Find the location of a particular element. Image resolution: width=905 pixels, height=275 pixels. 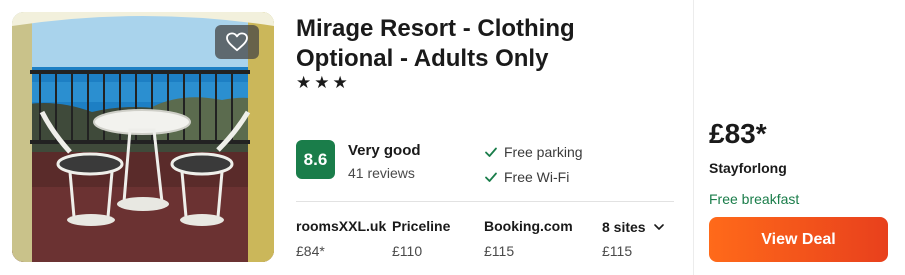

more-sites-label: 8 sites is located at coordinates (624, 227).